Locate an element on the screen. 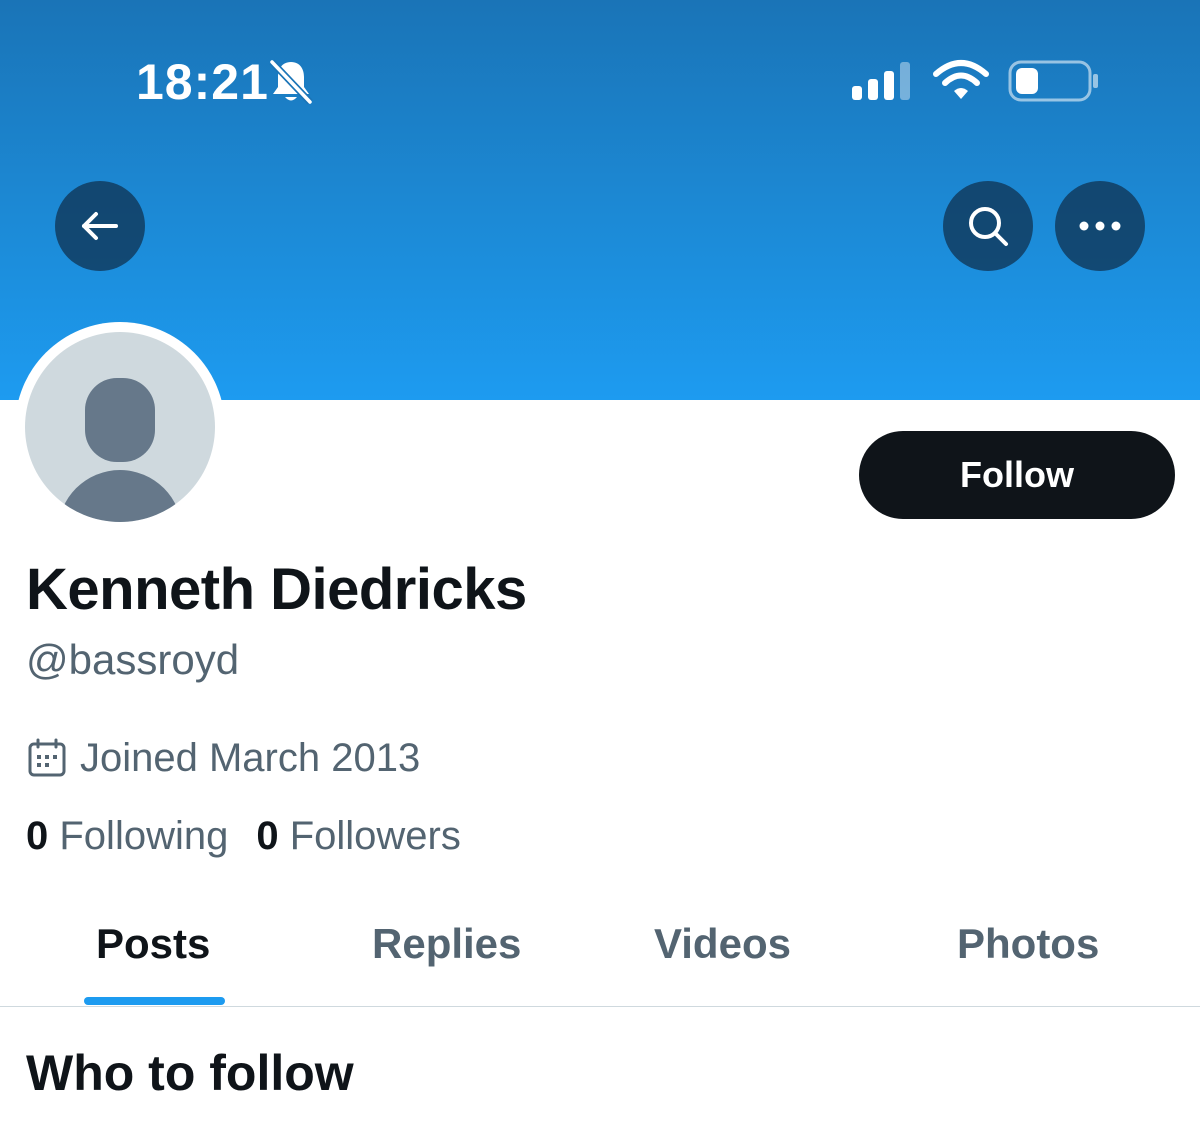 The height and width of the screenshot is (1140, 1200). bell-slash-icon is located at coordinates (291, 82).